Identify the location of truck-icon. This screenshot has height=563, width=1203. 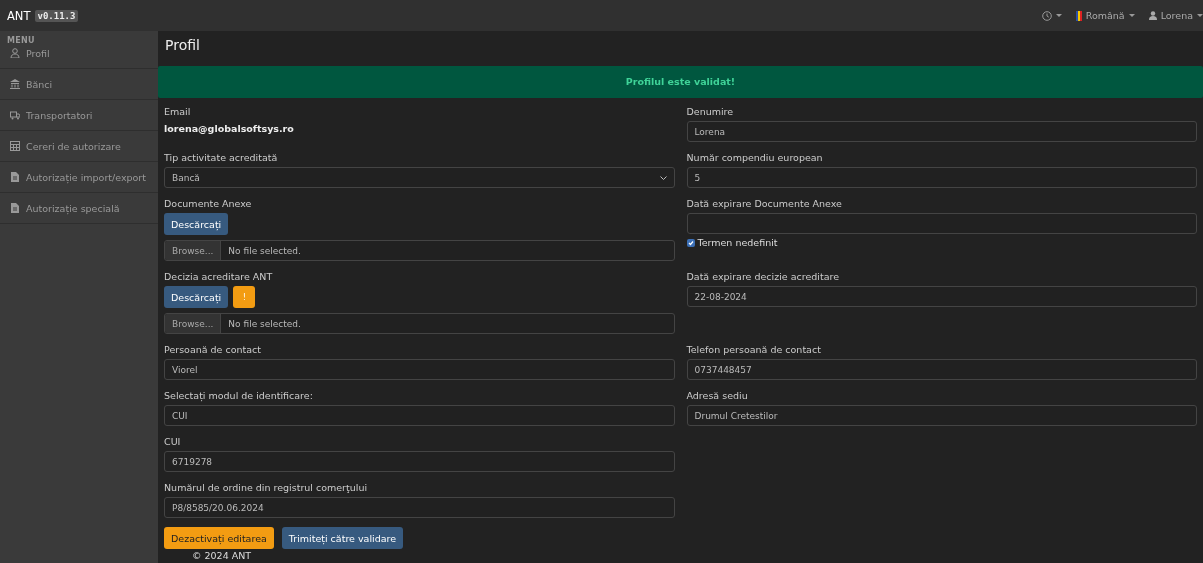
(15, 115).